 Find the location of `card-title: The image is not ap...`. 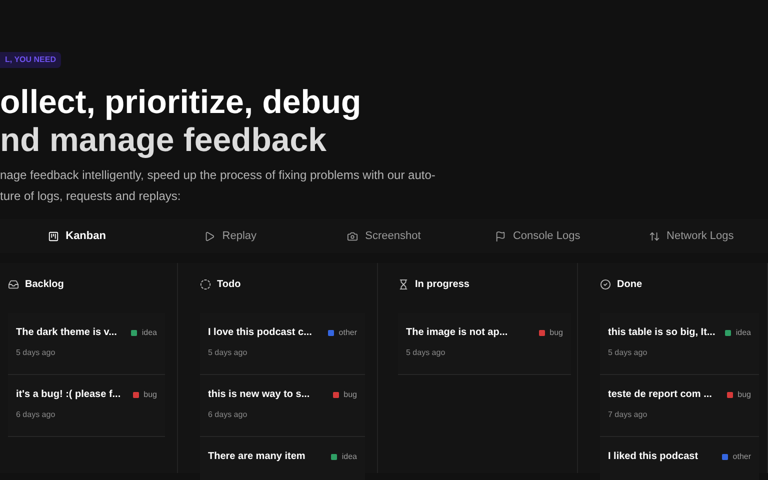

card-title: The image is not ap... is located at coordinates (457, 333).